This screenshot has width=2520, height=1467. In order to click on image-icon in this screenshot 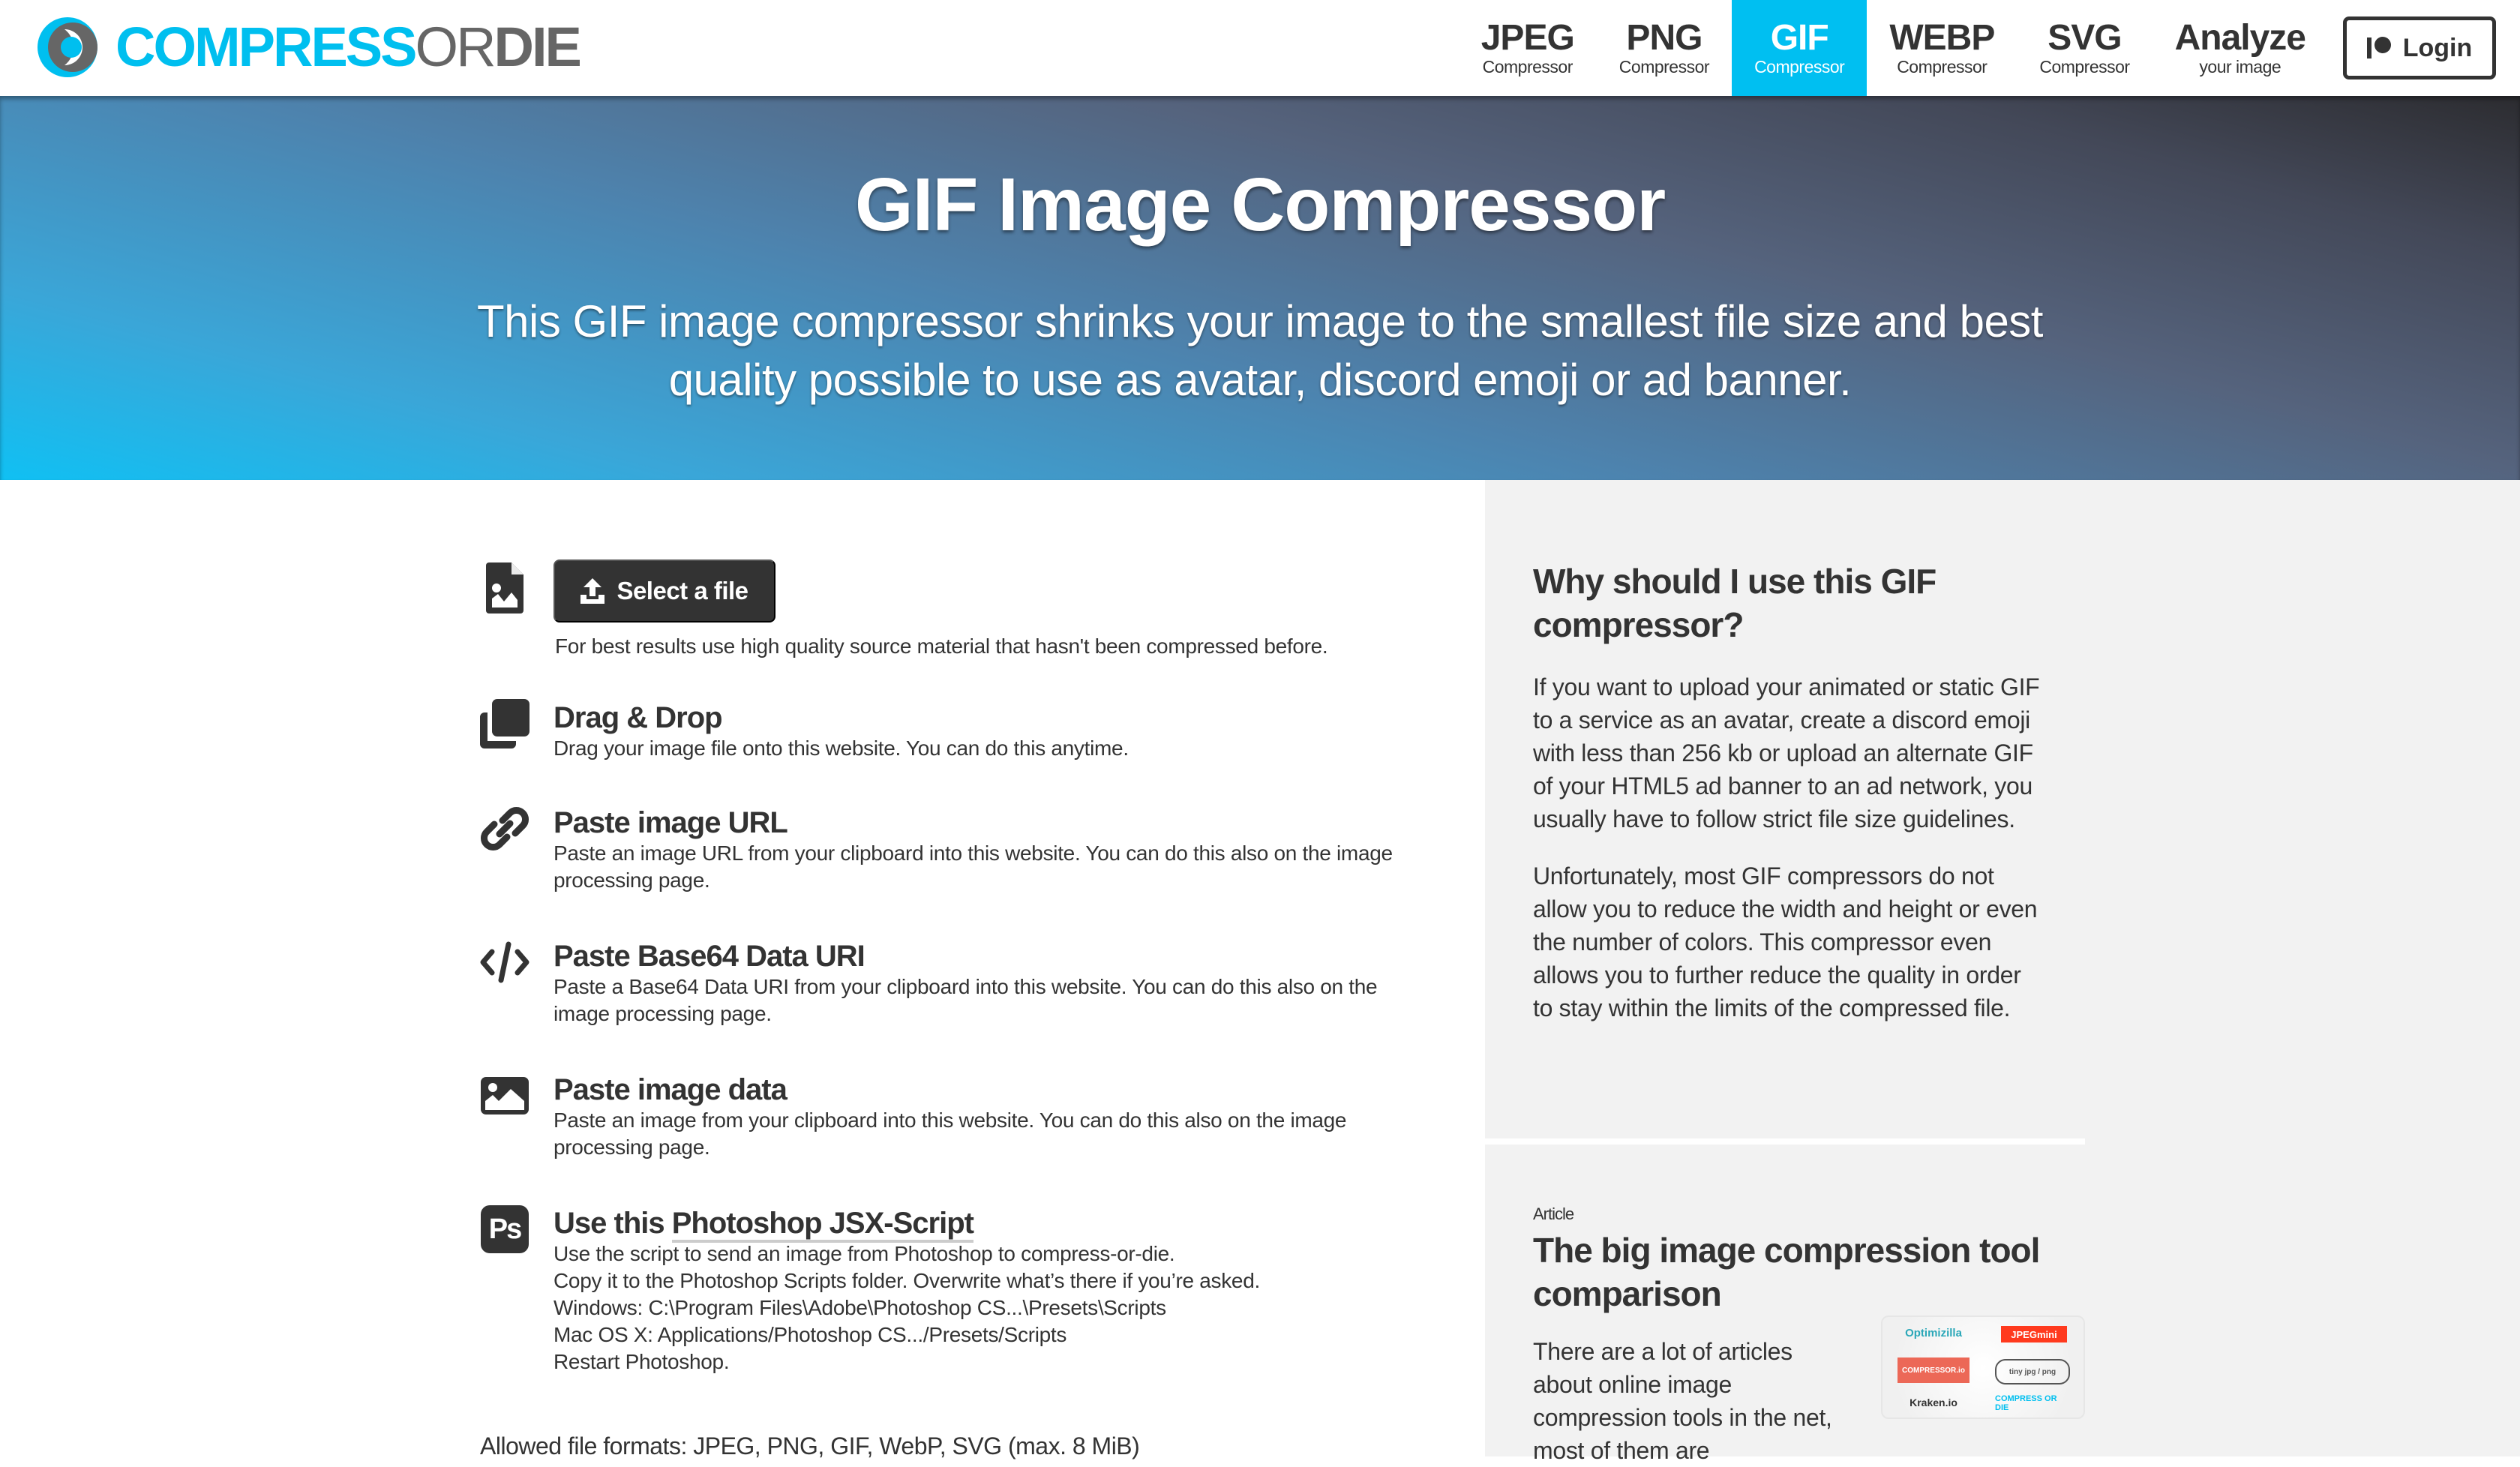, I will do `click(505, 1096)`.